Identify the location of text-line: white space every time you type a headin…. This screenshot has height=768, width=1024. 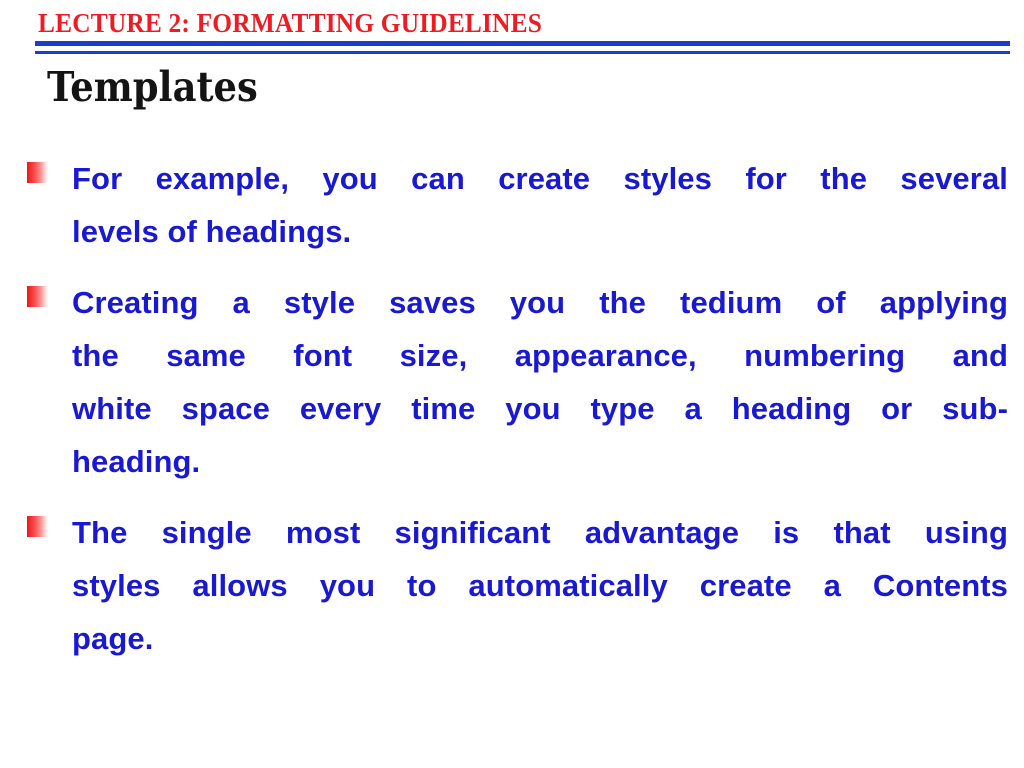
(540, 408).